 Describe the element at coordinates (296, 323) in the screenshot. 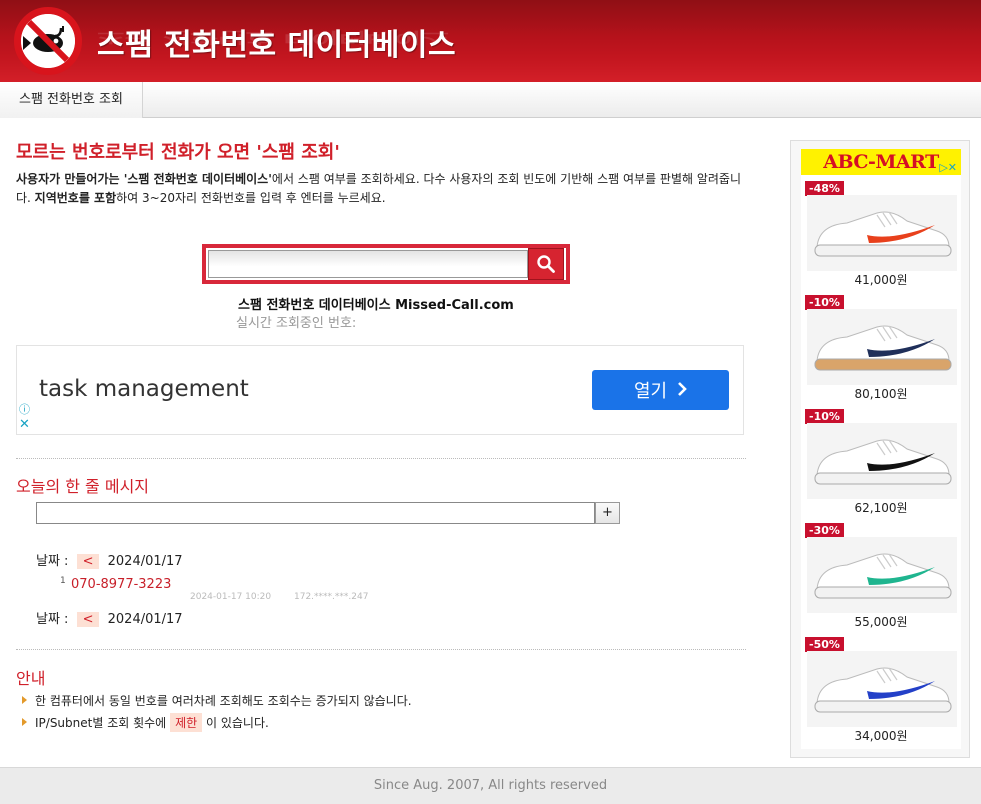

I see `live-lookup-caption: 실시간 조회중인 번호:` at that location.